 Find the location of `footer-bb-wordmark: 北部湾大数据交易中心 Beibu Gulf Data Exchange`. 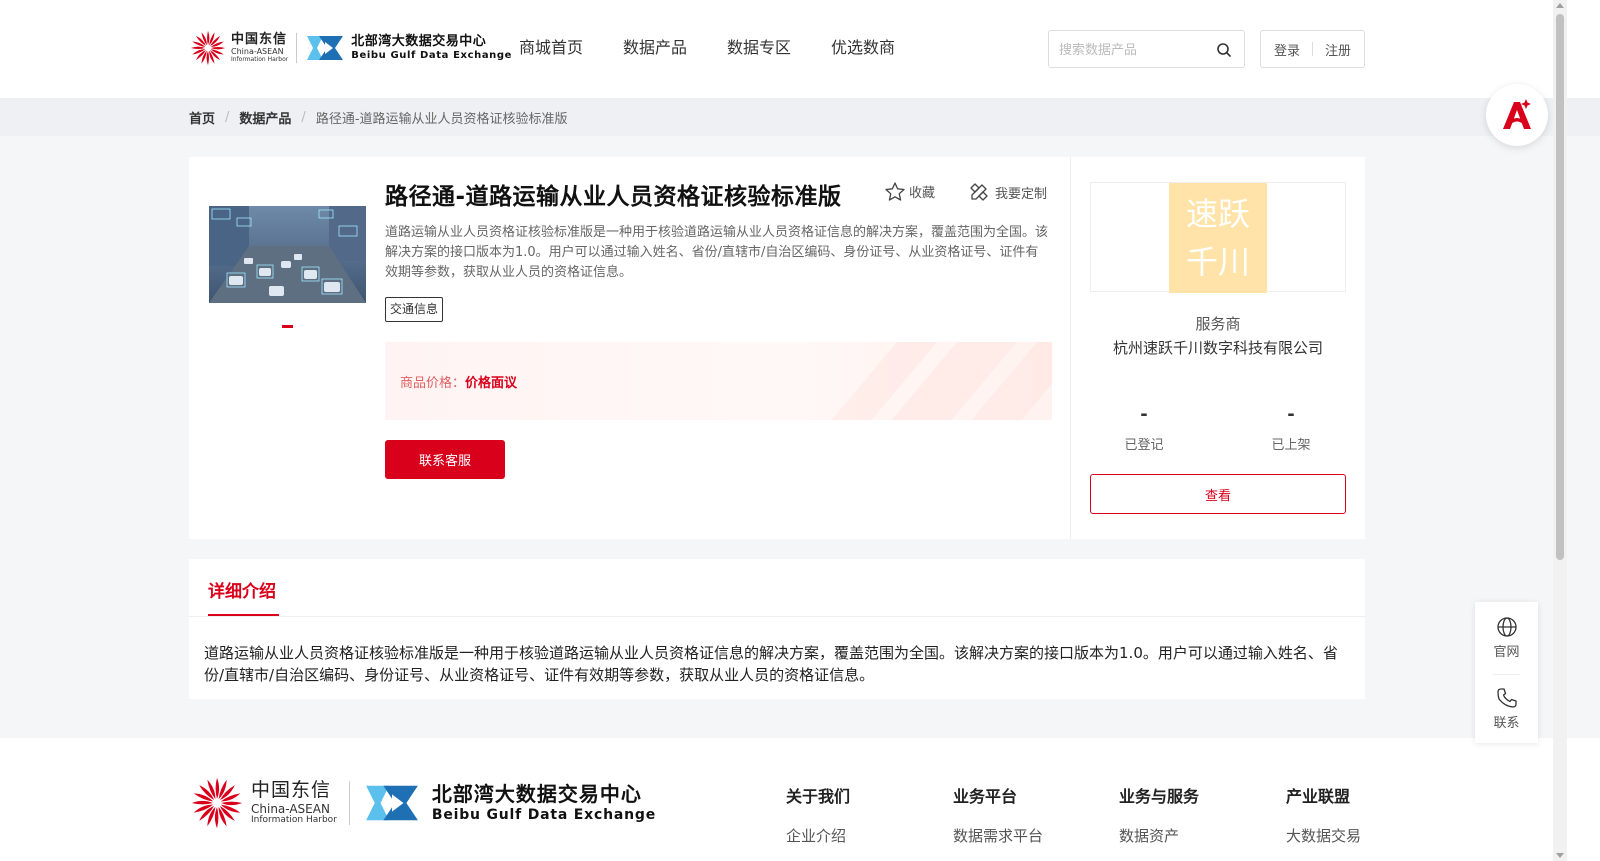

footer-bb-wordmark: 北部湾大数据交易中心 Beibu Gulf Data Exchange is located at coordinates (544, 803).